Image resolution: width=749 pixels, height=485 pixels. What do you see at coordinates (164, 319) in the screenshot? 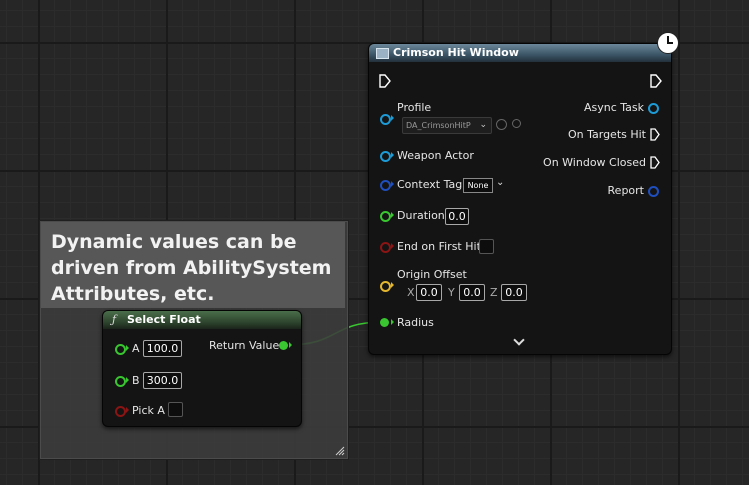
I see `select-float-title: Select Float` at bounding box center [164, 319].